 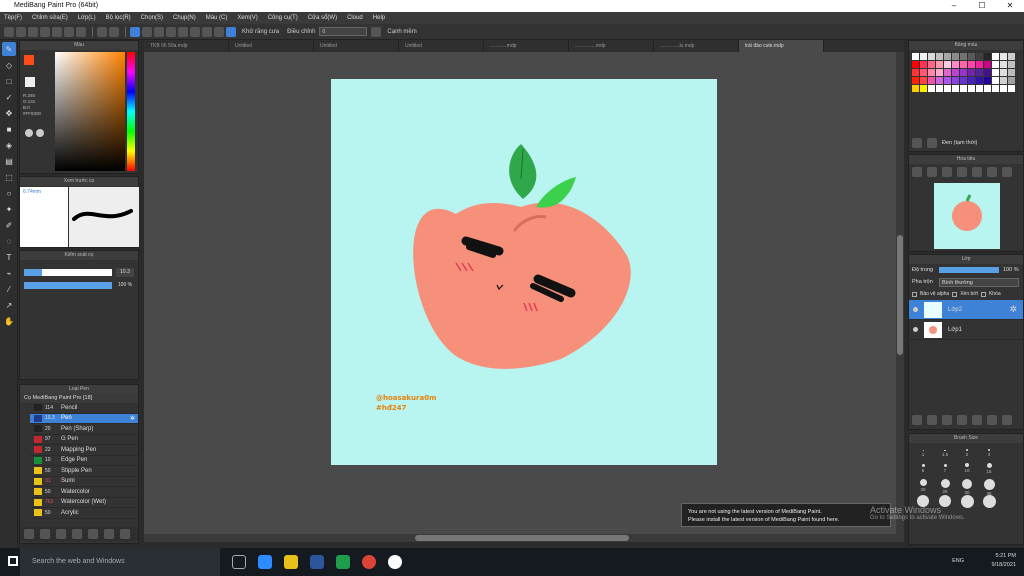 I want to click on brush-tool-icon: ✎, so click(x=9, y=49).